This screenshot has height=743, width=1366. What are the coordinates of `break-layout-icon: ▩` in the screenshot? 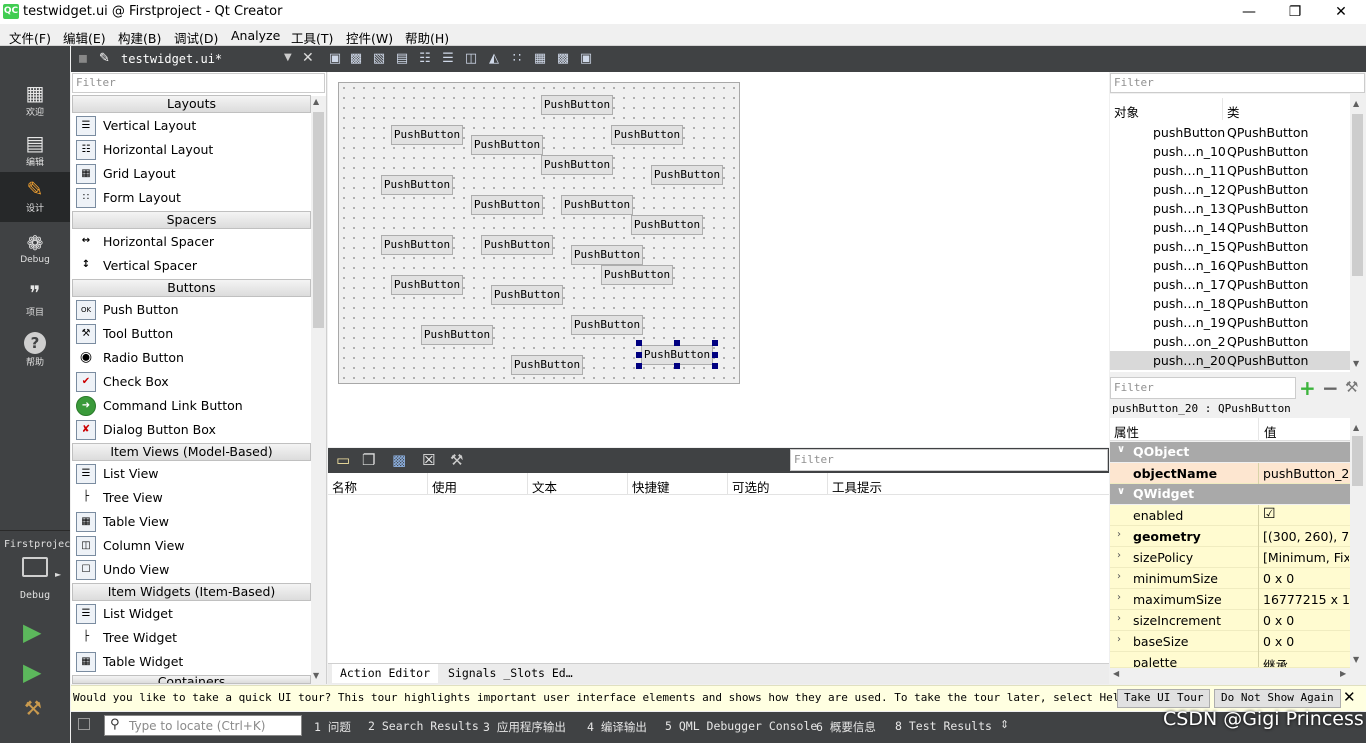 It's located at (563, 59).